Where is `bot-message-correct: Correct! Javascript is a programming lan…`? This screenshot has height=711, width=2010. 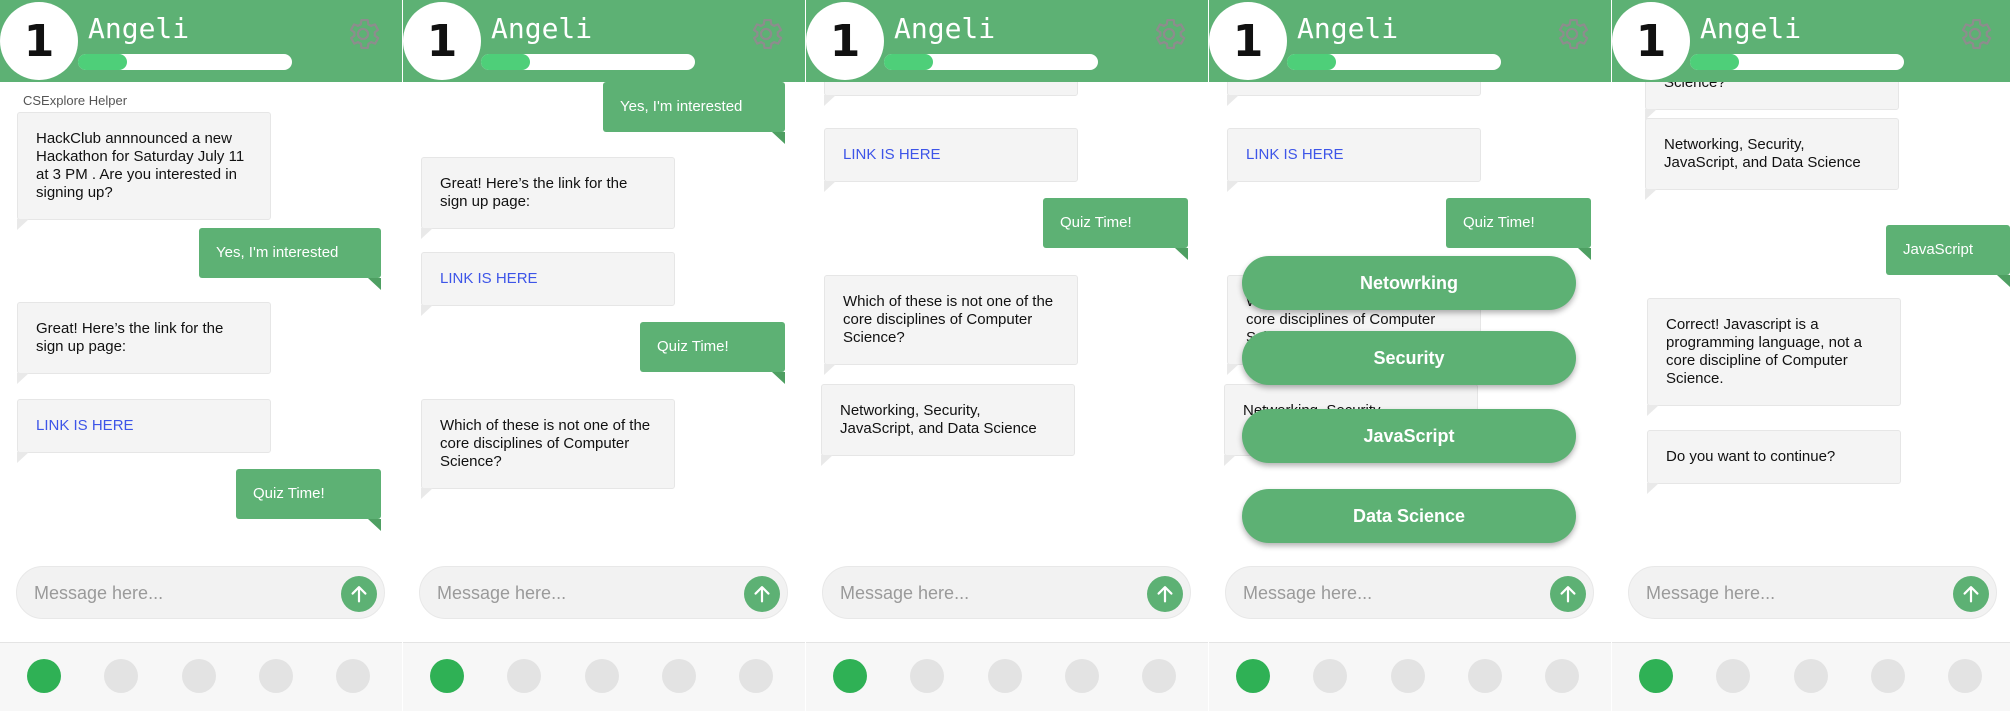
bot-message-correct: Correct! Javascript is a programming lan… is located at coordinates (1774, 357).